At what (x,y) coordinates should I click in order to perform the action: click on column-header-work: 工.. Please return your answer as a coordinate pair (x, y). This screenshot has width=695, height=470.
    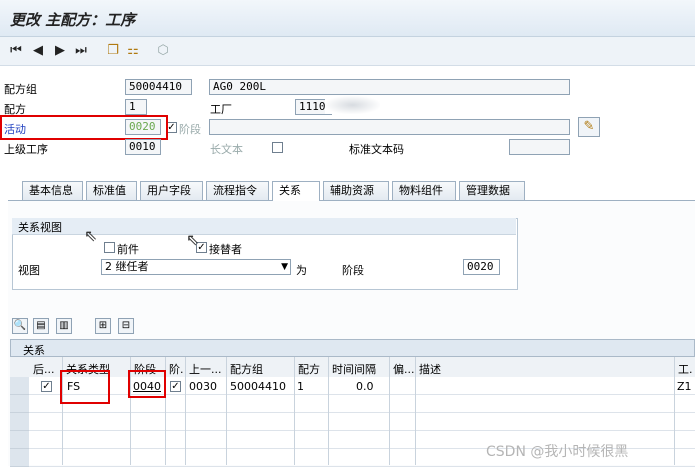
    Looking at the image, I should click on (685, 369).